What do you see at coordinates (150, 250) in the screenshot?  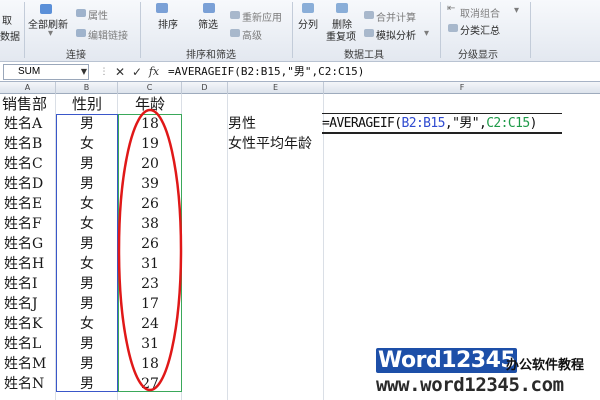 I see `annotation-ellipse-shape` at bounding box center [150, 250].